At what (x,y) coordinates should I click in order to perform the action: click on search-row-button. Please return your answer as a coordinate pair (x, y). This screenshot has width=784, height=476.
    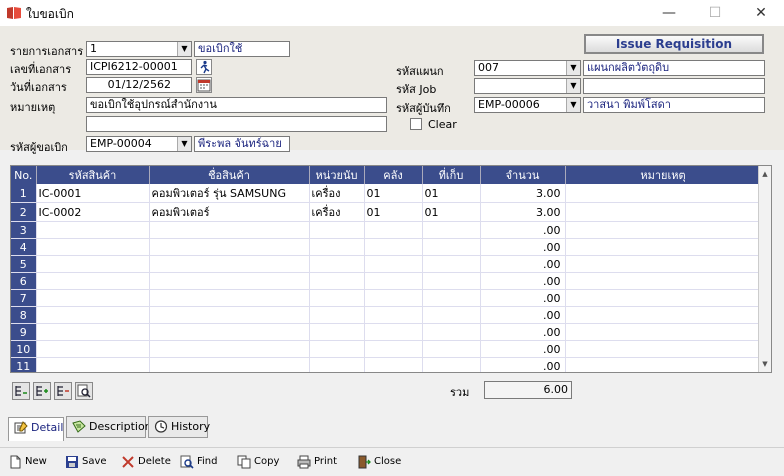
    Looking at the image, I should click on (84, 391).